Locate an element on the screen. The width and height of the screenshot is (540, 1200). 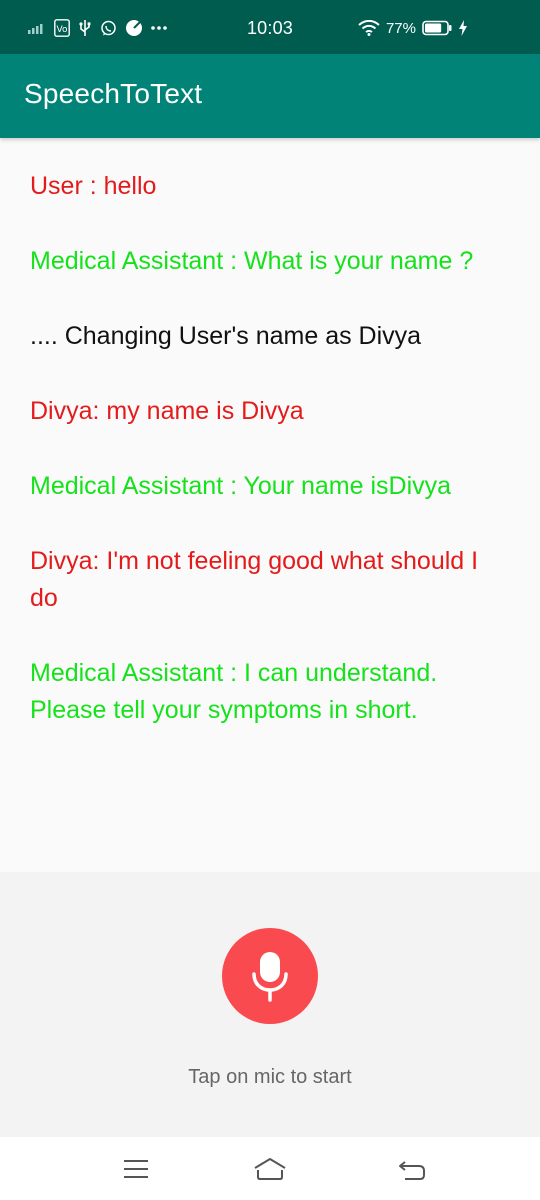
home-icon is located at coordinates (270, 1169).